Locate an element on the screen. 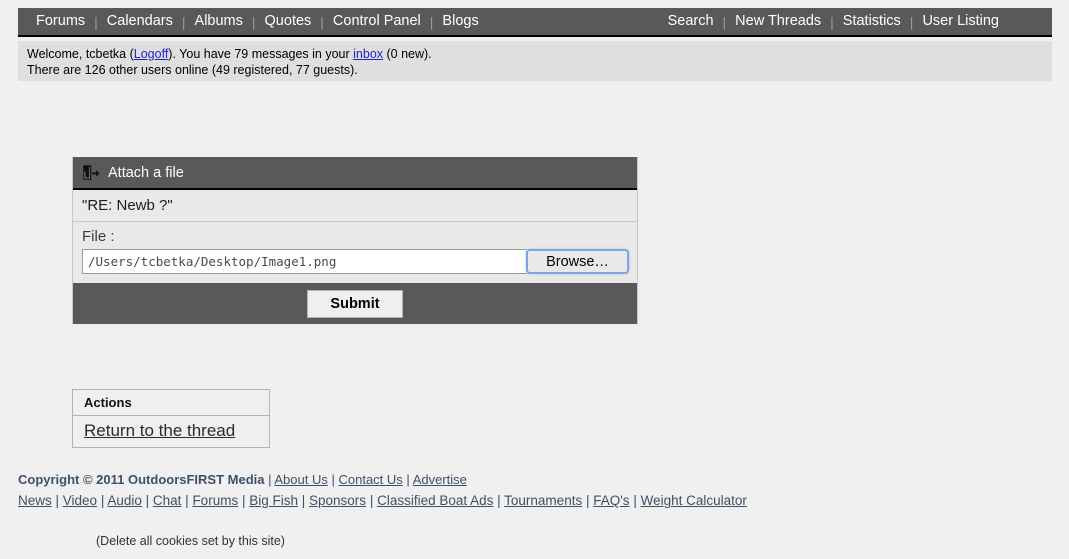 Image resolution: width=1069 pixels, height=559 pixels. footer-link-faq-s: FAQ's is located at coordinates (611, 500).